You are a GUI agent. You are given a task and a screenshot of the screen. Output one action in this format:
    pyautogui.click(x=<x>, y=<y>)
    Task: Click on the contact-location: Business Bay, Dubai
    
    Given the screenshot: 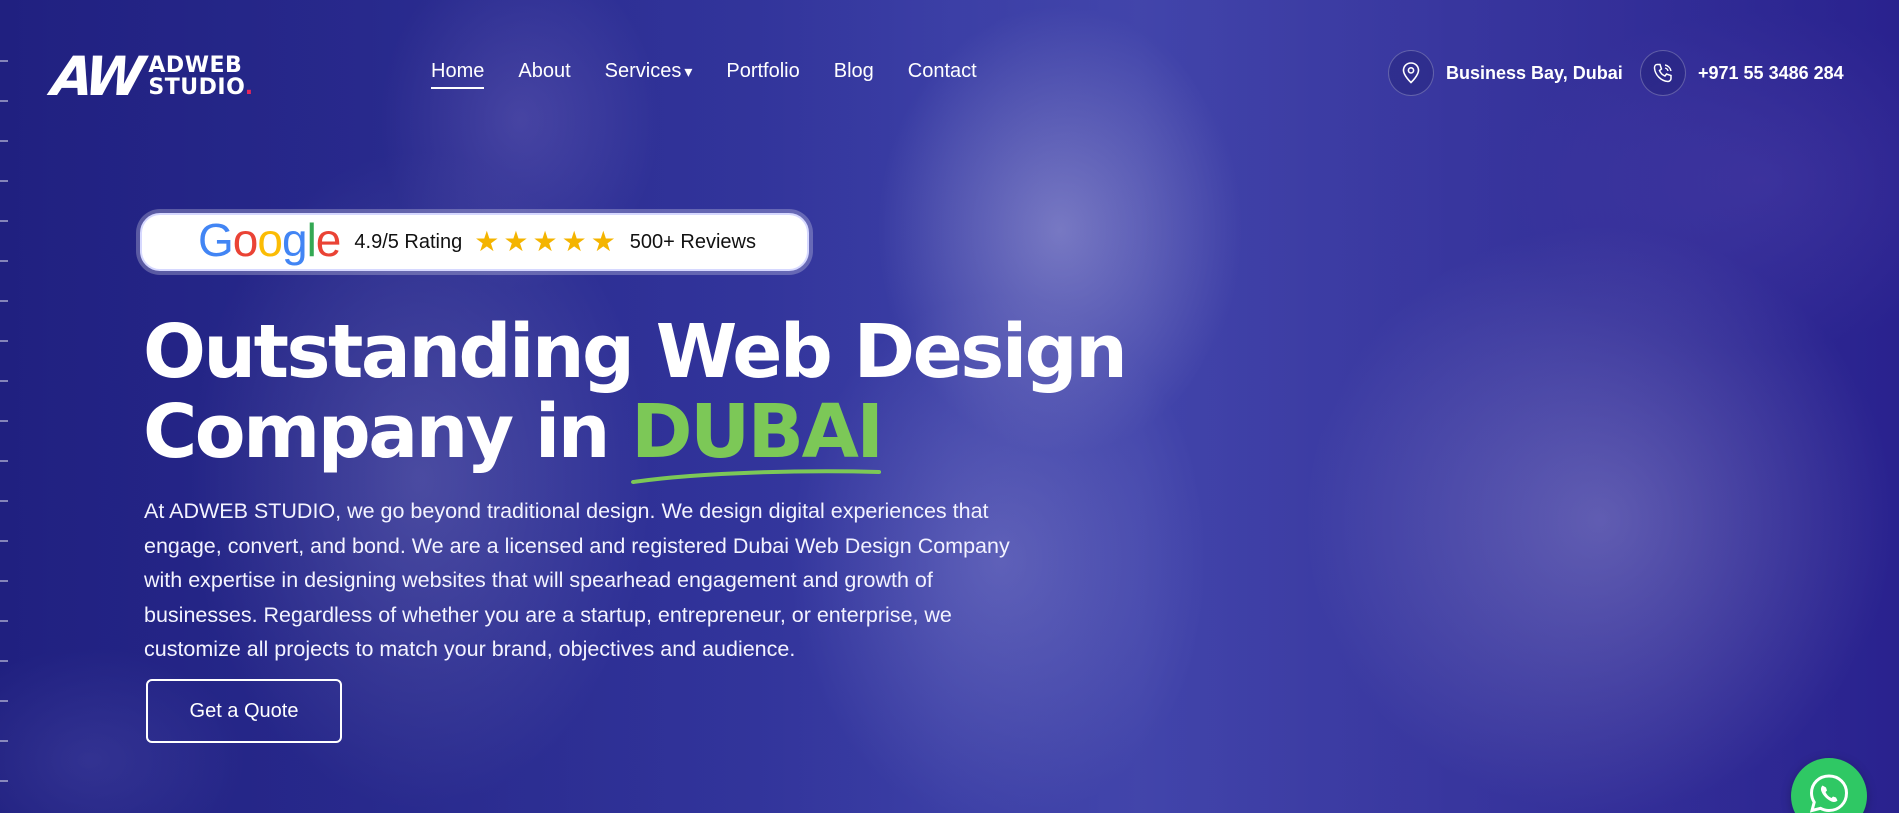 What is the action you would take?
    pyautogui.click(x=1505, y=73)
    